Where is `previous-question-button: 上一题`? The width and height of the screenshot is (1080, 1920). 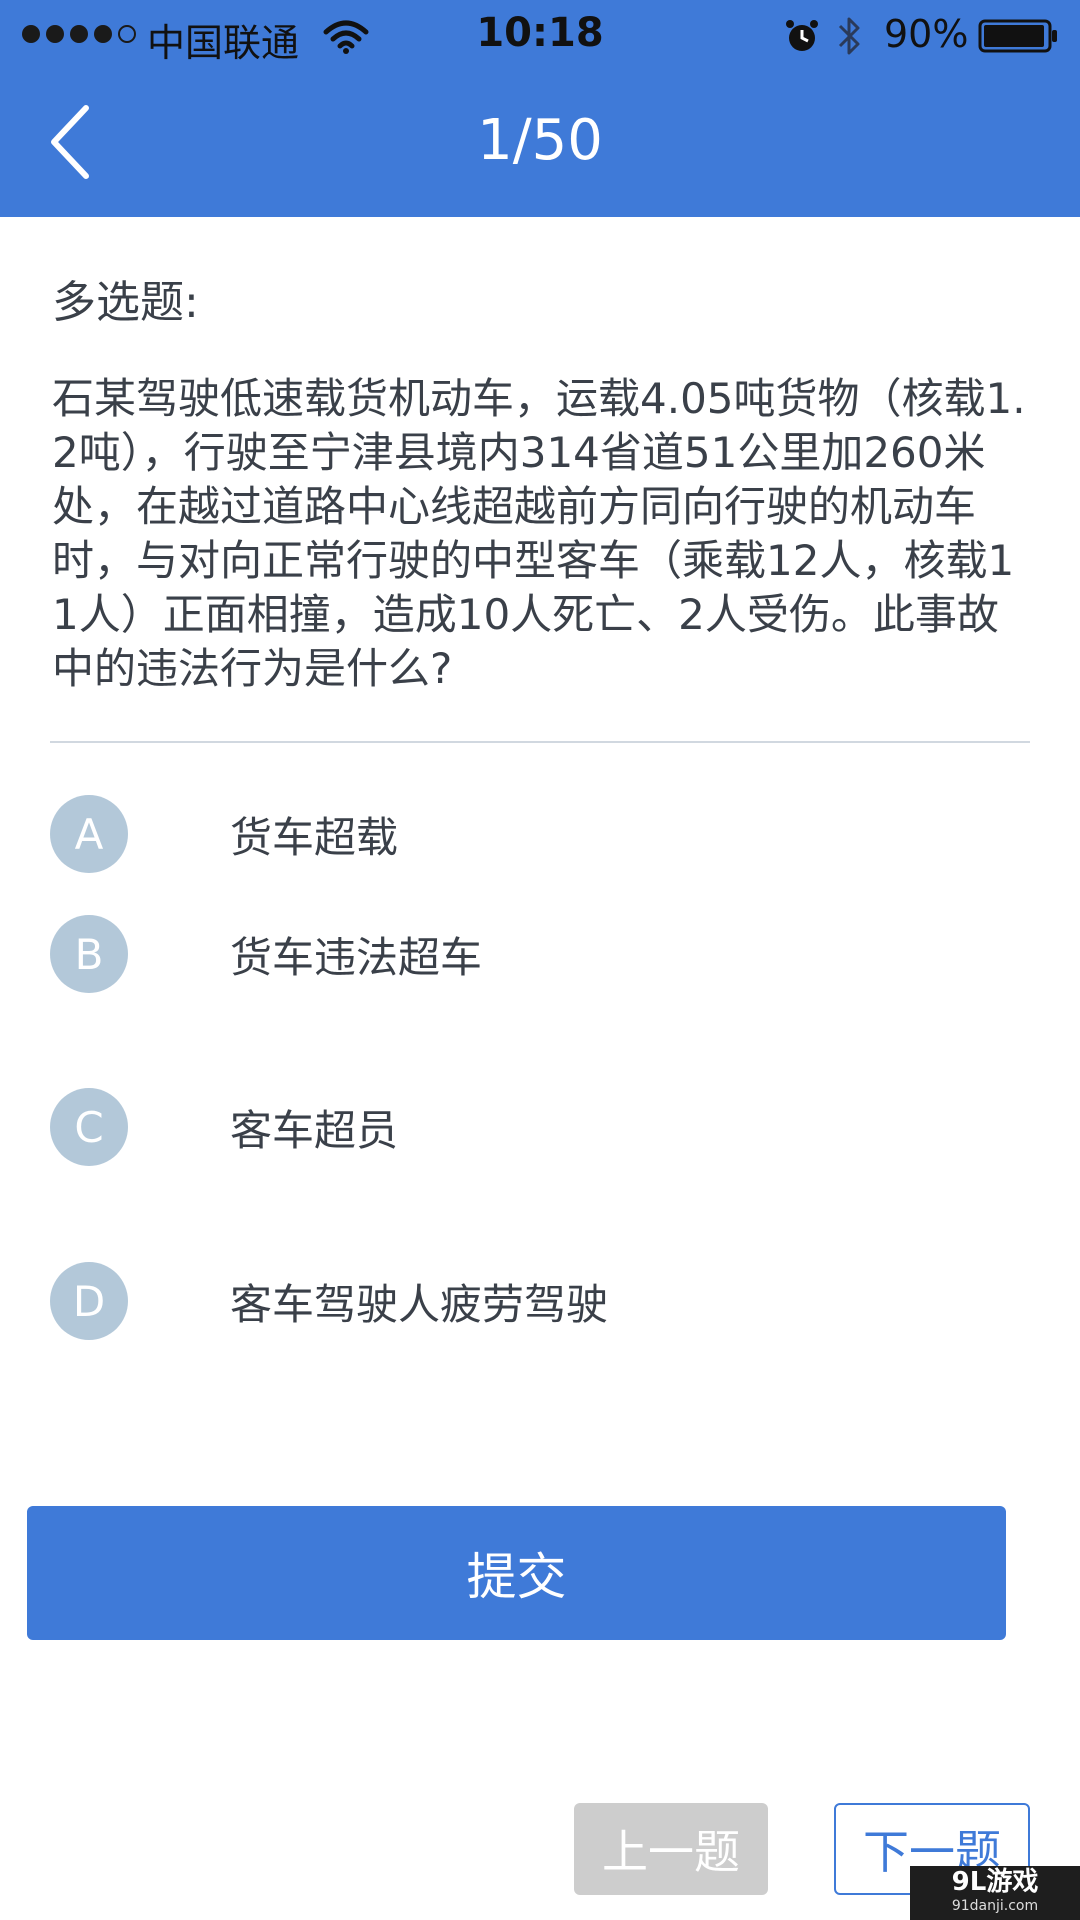
previous-question-button: 上一题 is located at coordinates (671, 1849).